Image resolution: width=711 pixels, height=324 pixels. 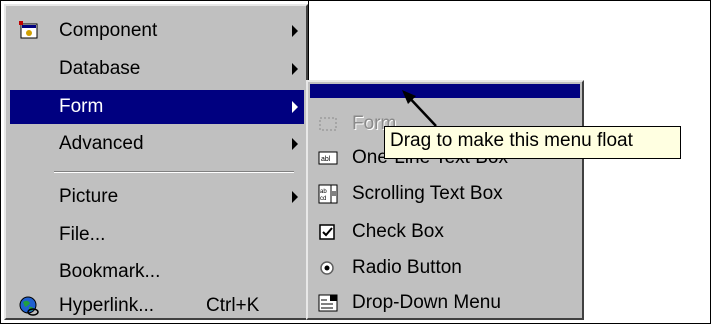 What do you see at coordinates (101, 143) in the screenshot?
I see `menu-item-label: Advanced` at bounding box center [101, 143].